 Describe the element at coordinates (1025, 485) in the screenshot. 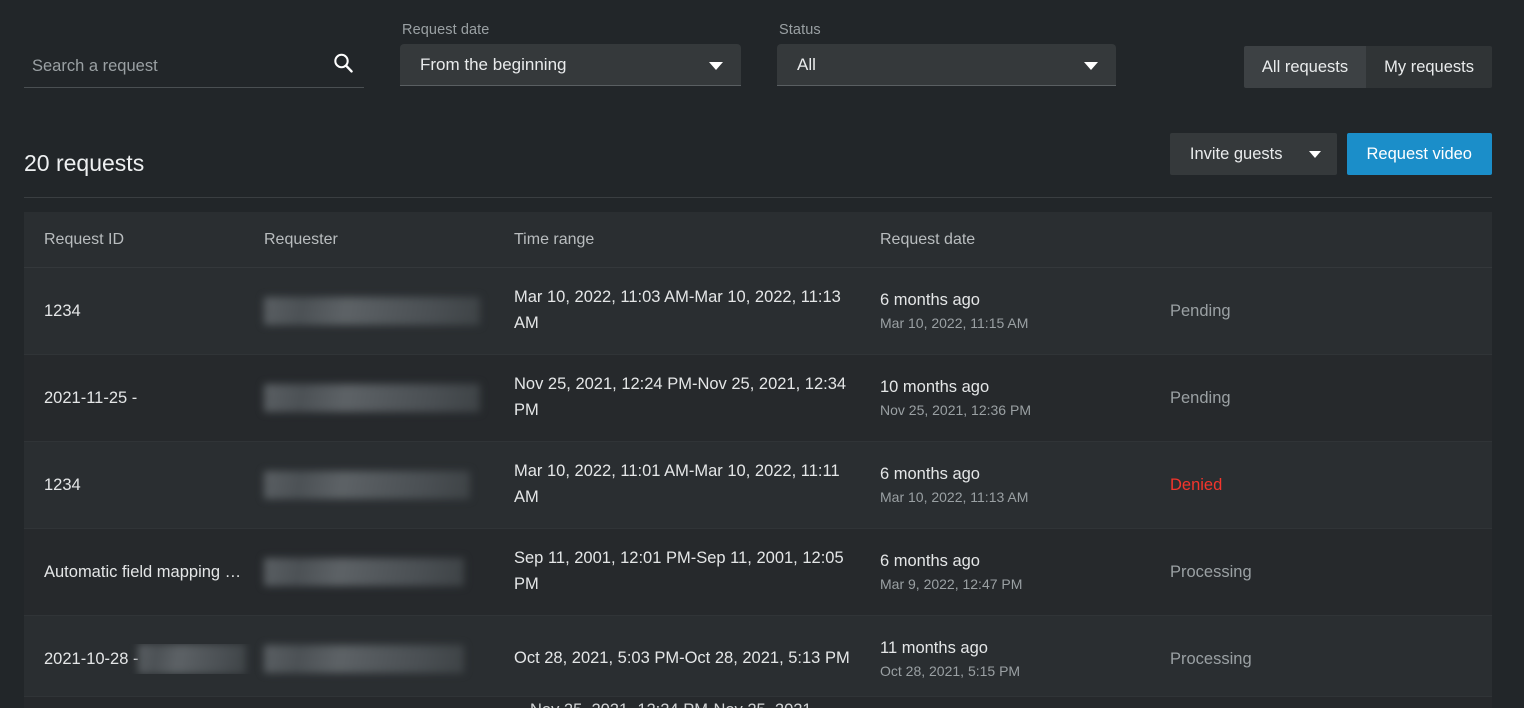

I see `cell-request-date: 6 months ago Mar 10, 2022, 11:13 AM` at that location.